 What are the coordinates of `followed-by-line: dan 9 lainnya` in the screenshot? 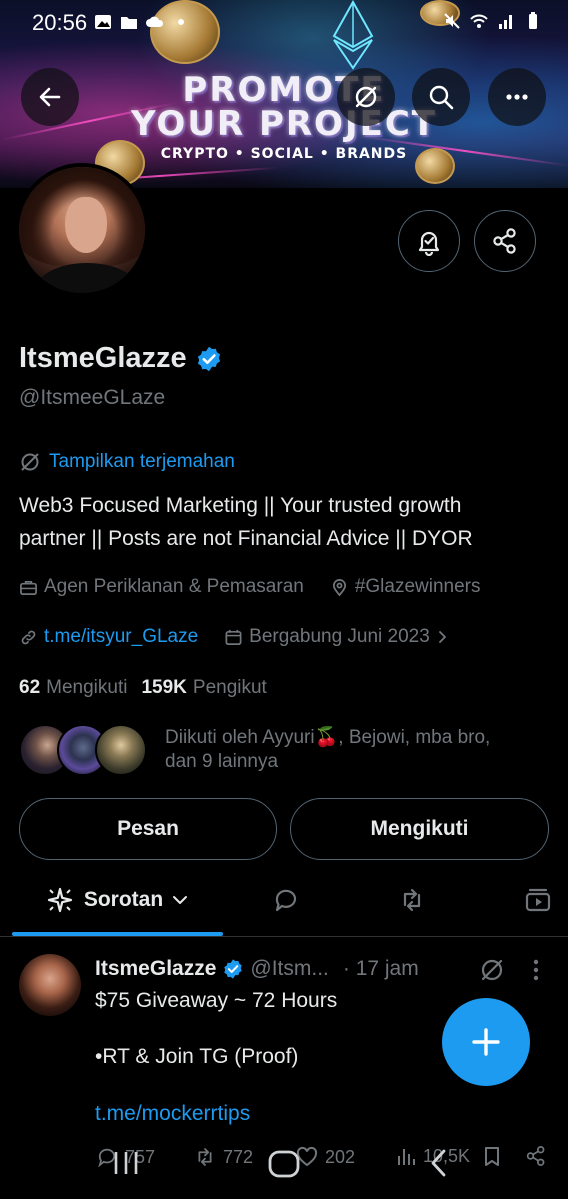 It's located at (222, 761).